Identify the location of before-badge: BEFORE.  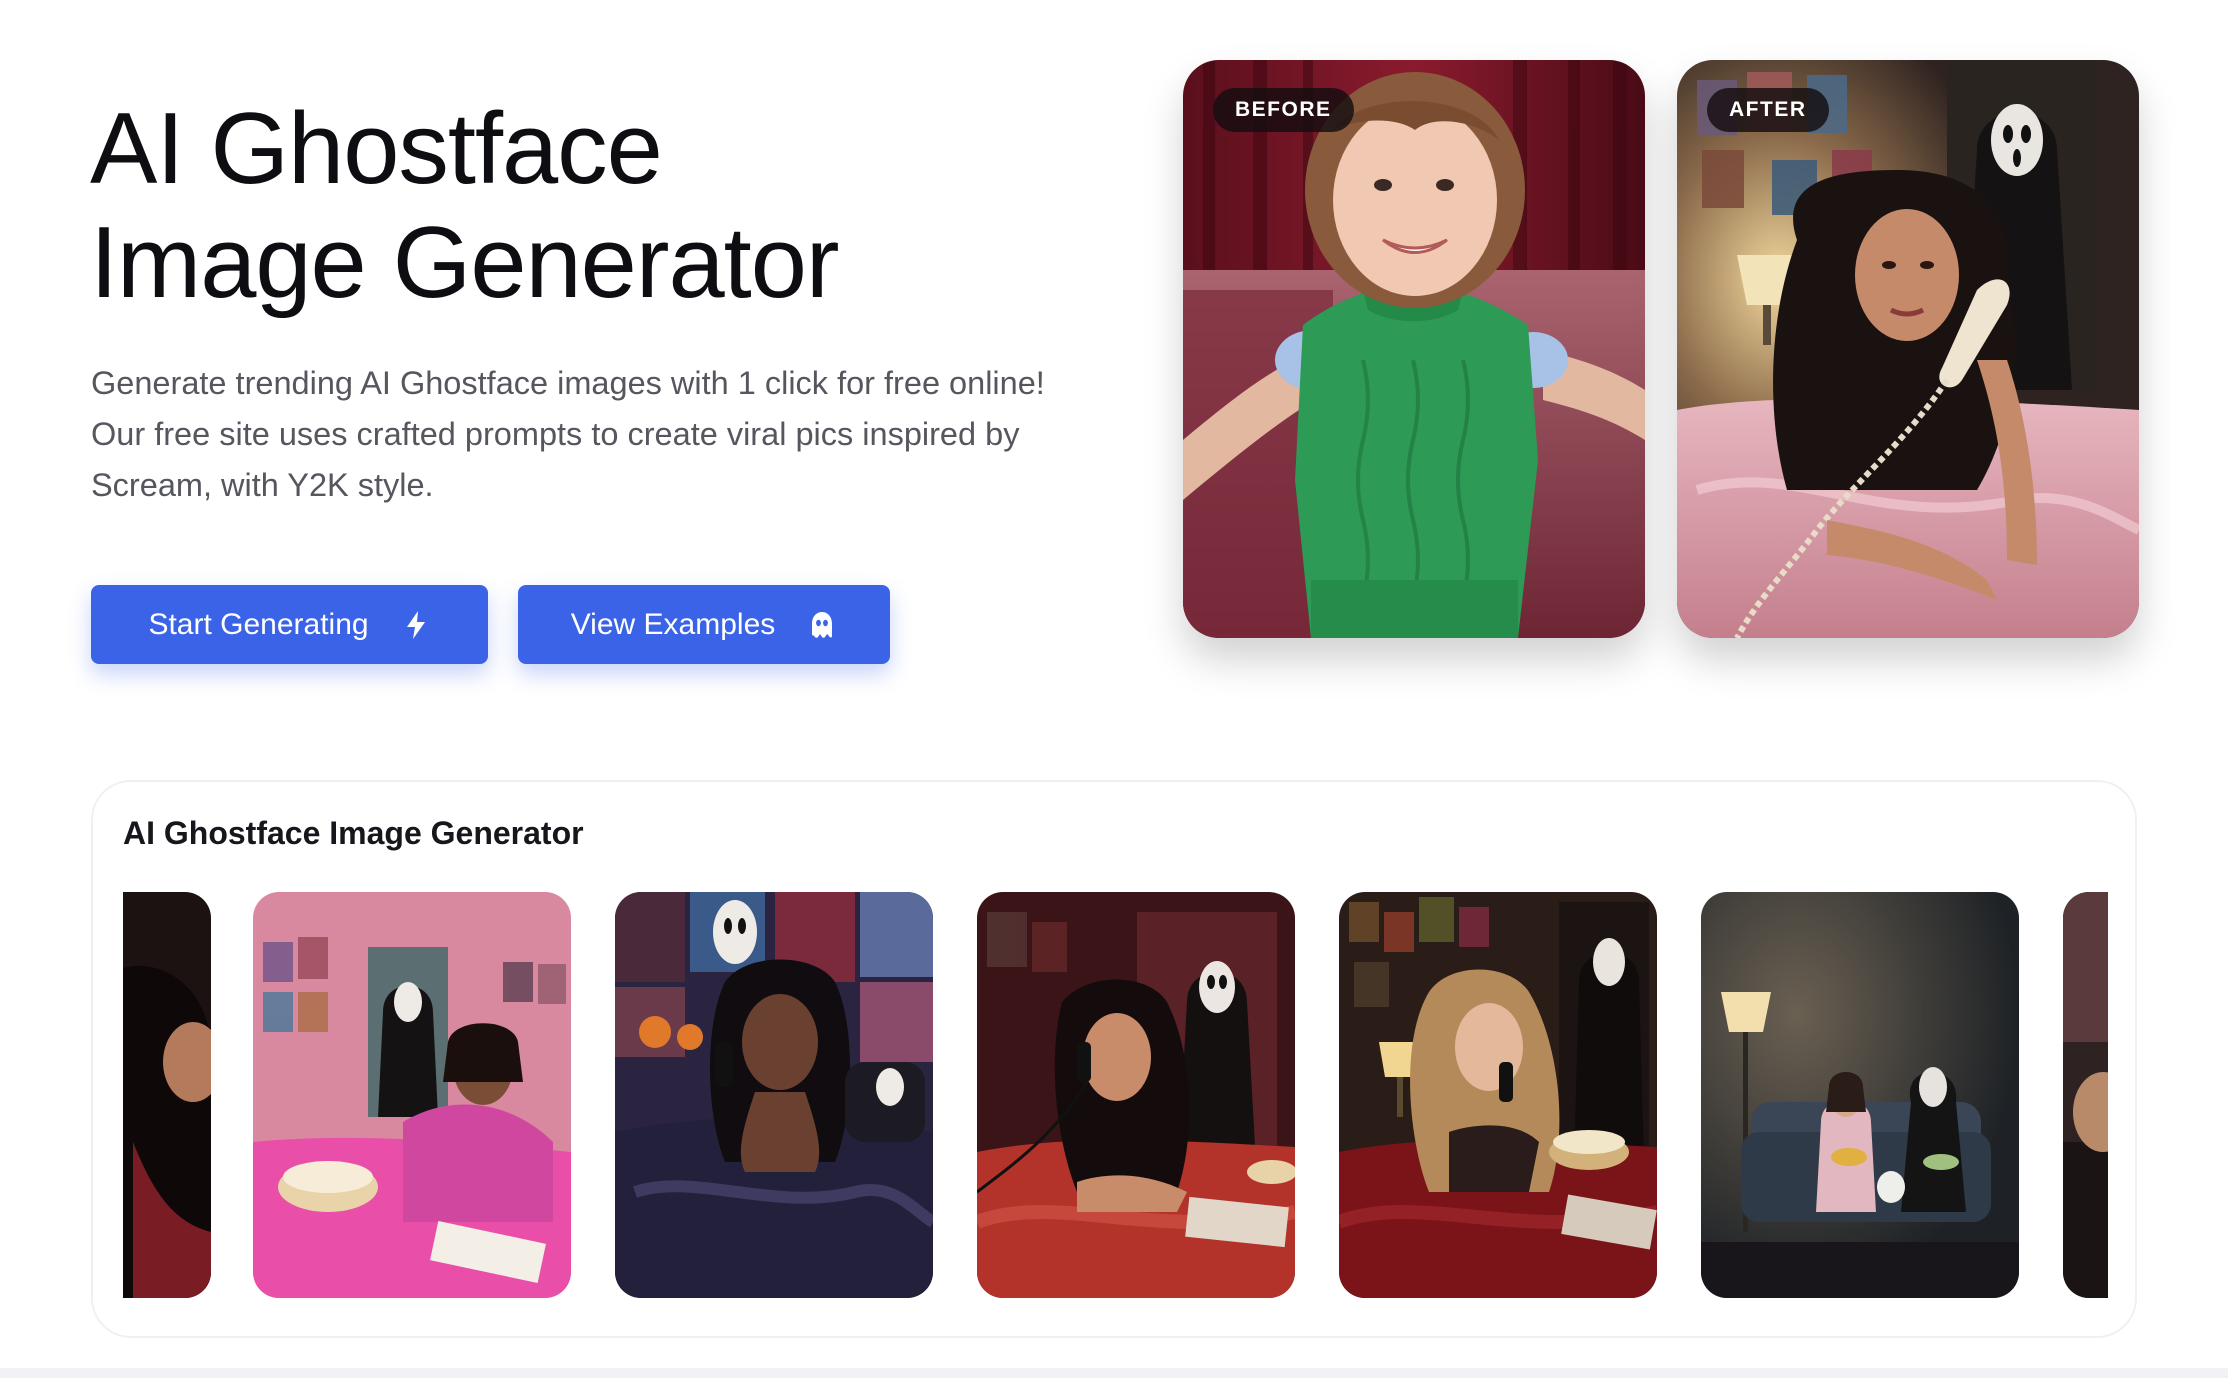
(1283, 110).